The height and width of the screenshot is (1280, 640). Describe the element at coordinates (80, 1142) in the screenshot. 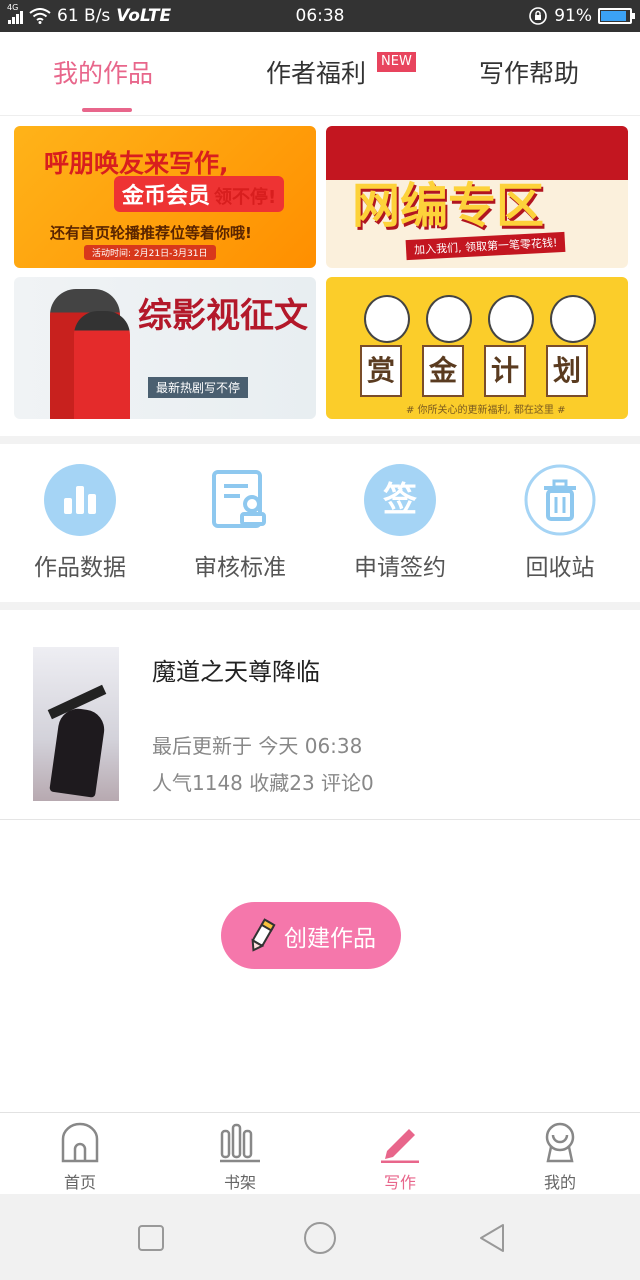

I see `home-icon` at that location.